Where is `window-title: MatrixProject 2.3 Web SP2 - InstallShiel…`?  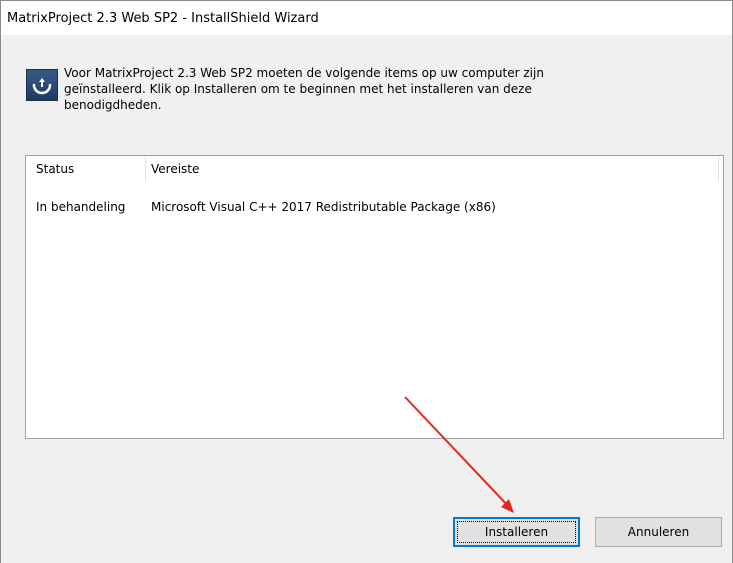
window-title: MatrixProject 2.3 Web SP2 - InstallShiel… is located at coordinates (163, 18).